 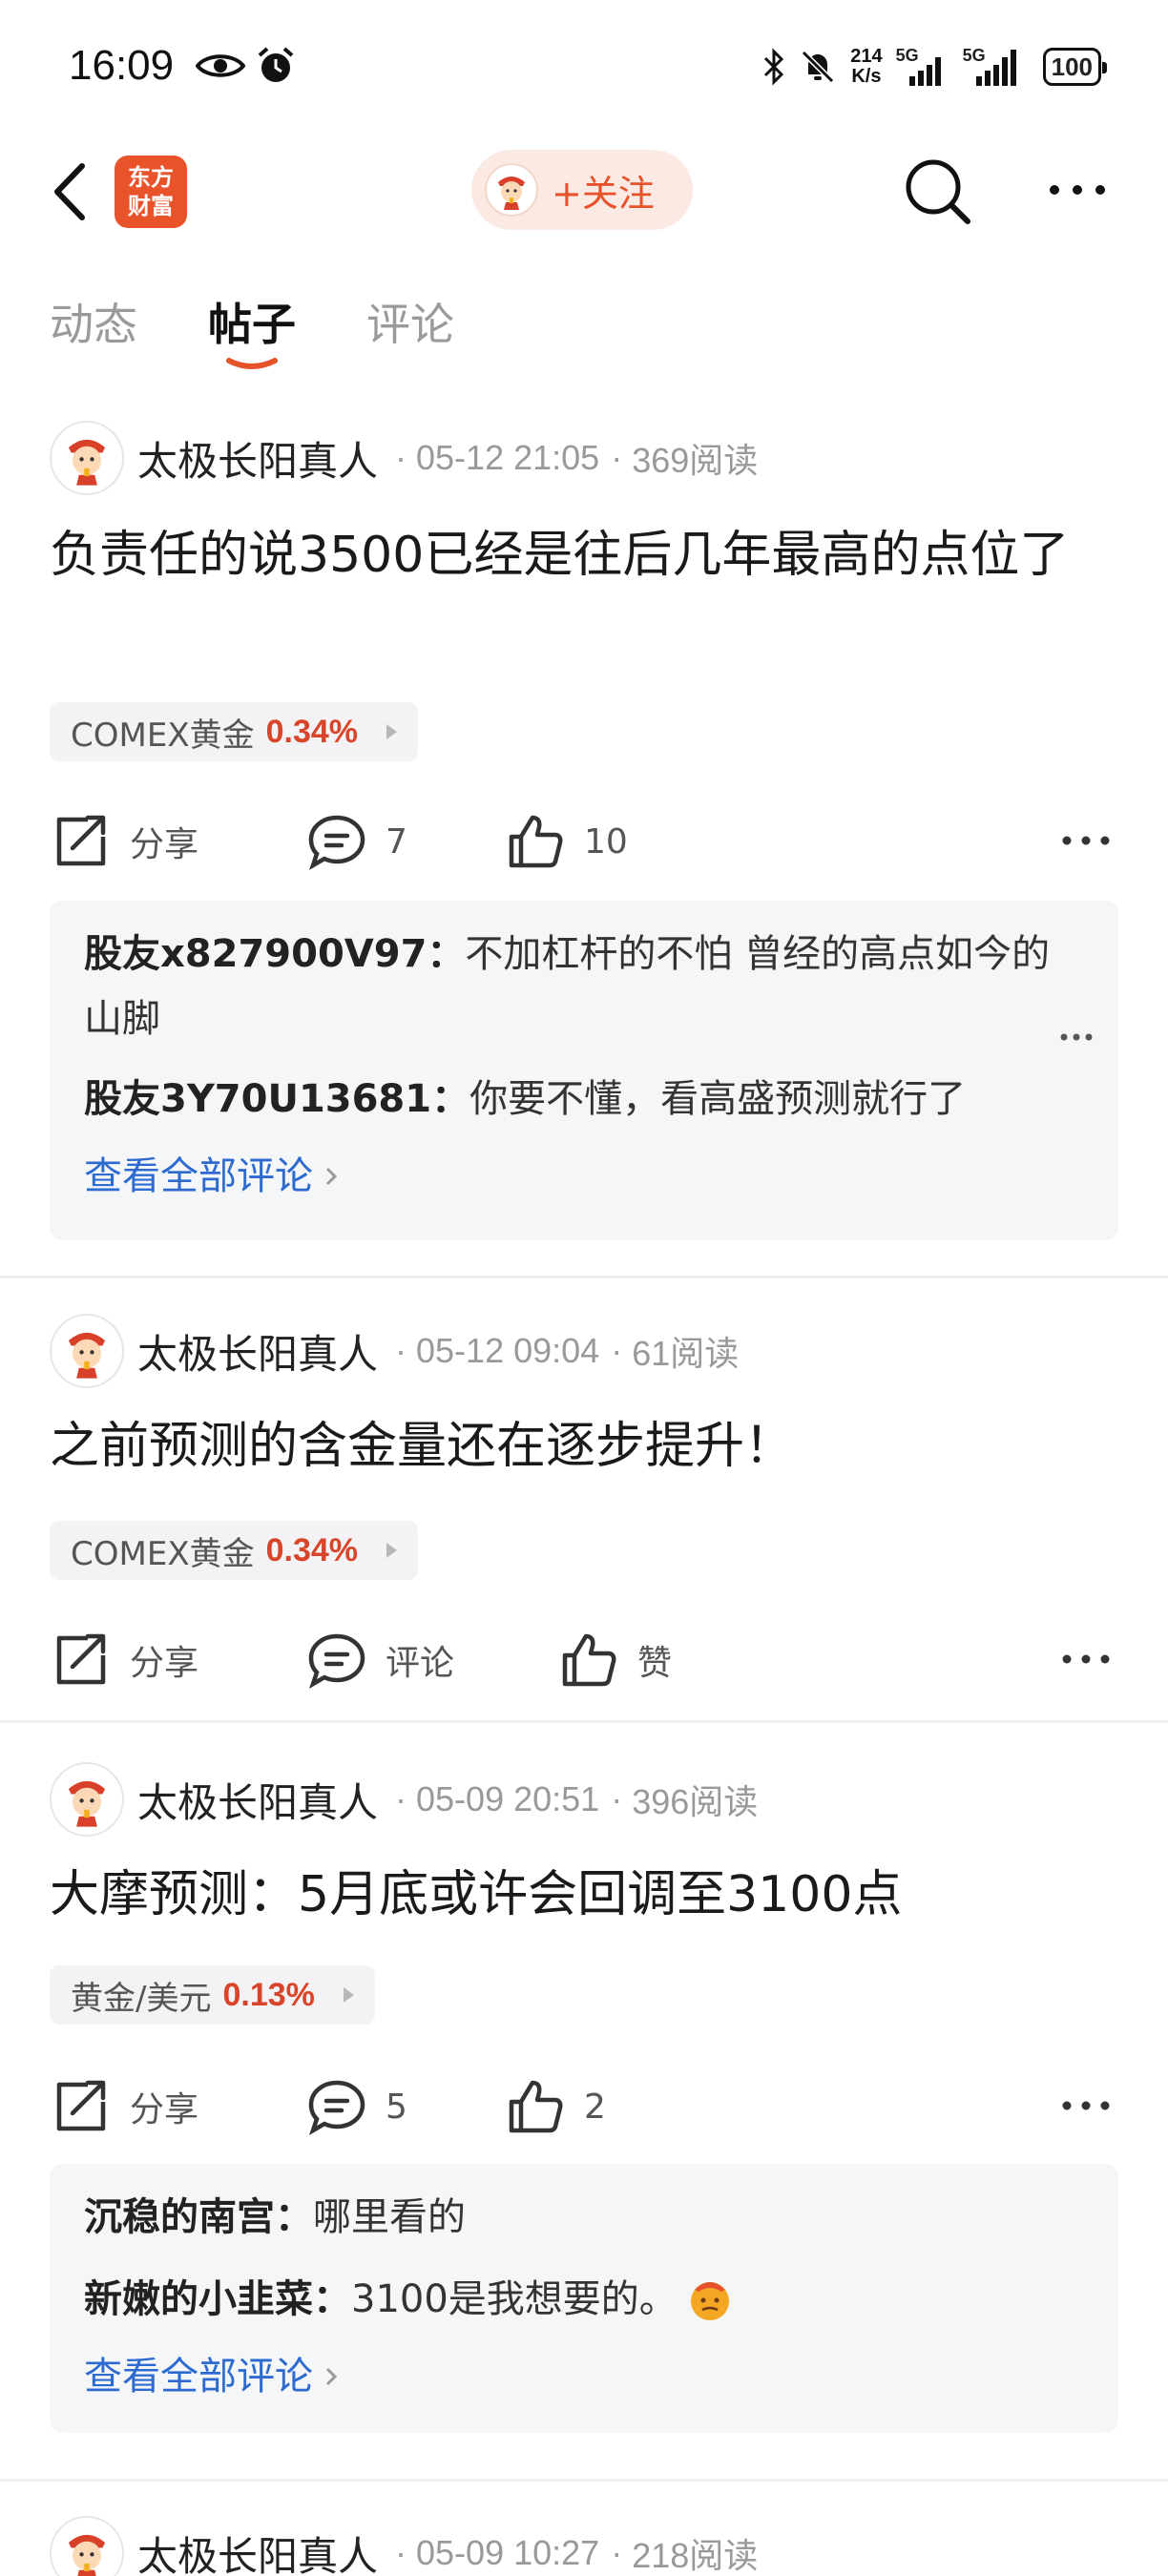 I want to click on bluetooth-icon, so click(x=774, y=67).